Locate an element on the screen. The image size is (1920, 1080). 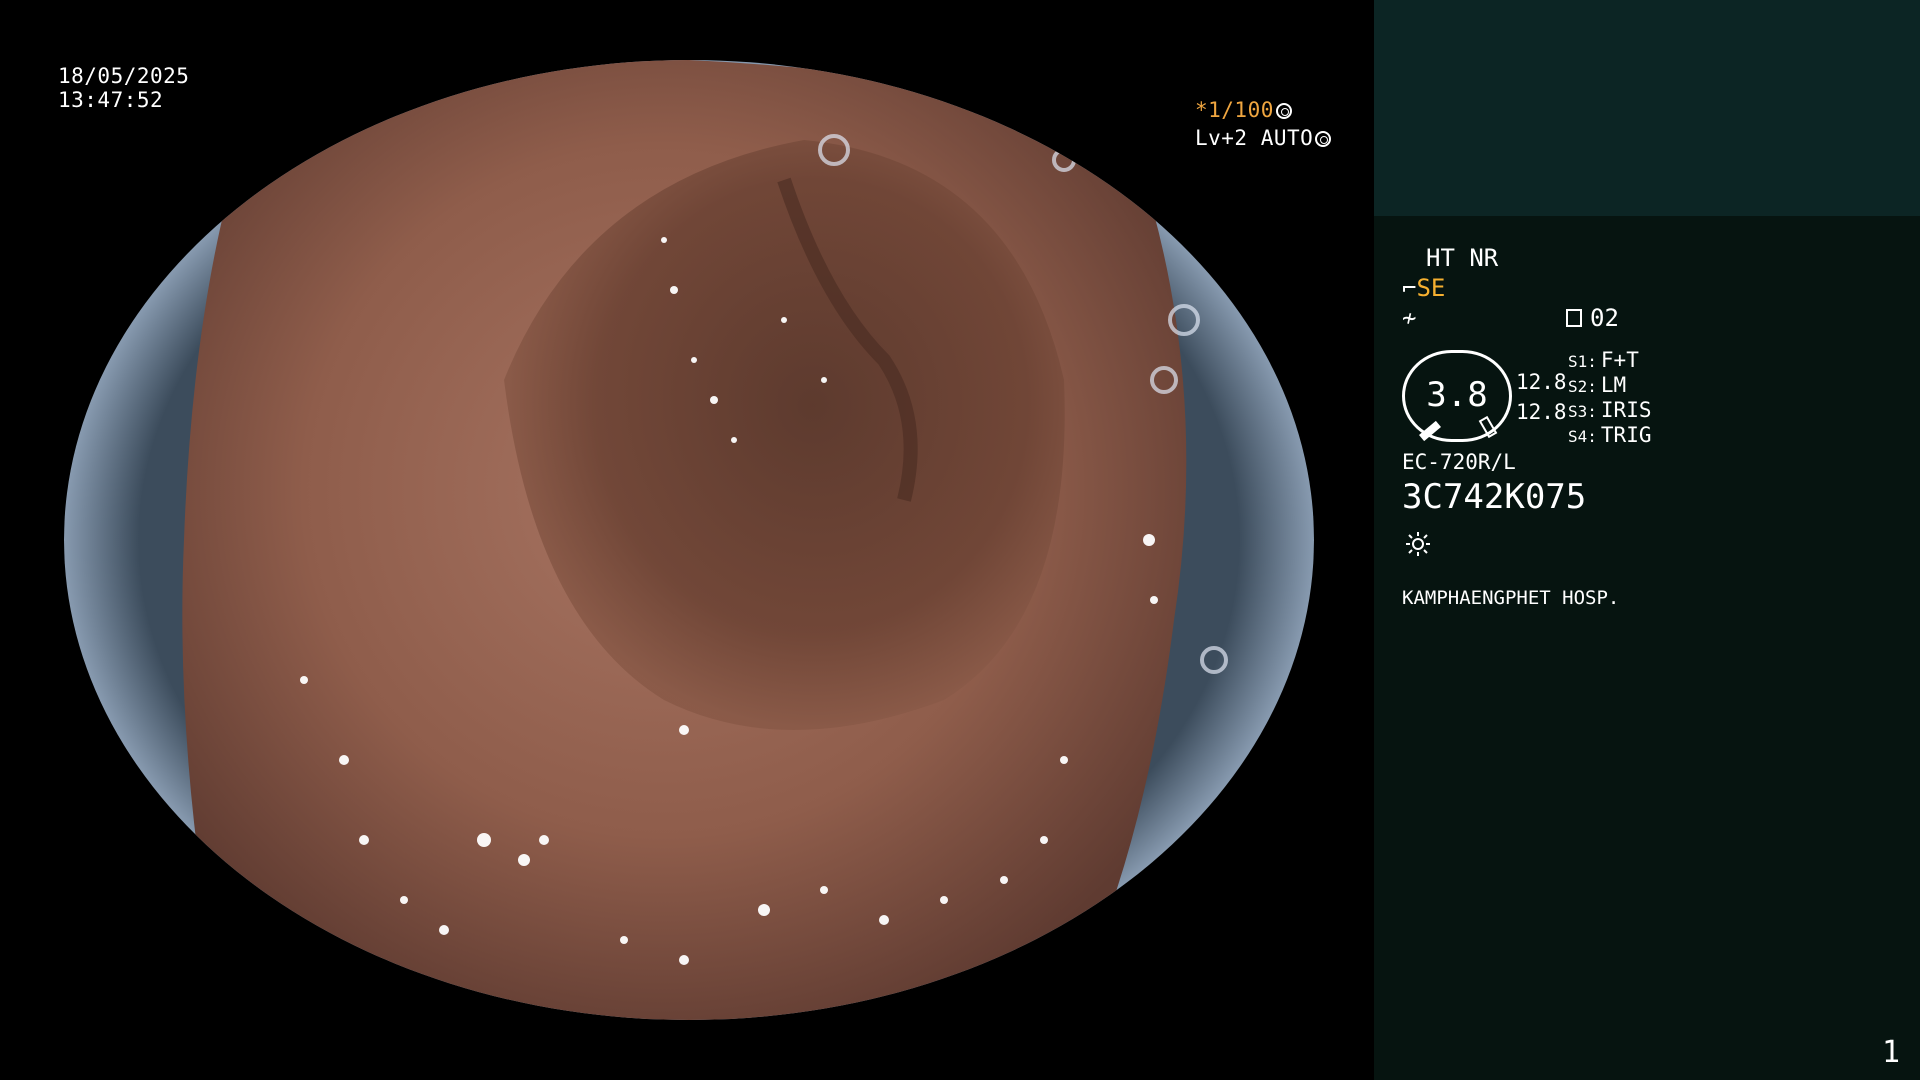
aperture-icon is located at coordinates (1283, 111).